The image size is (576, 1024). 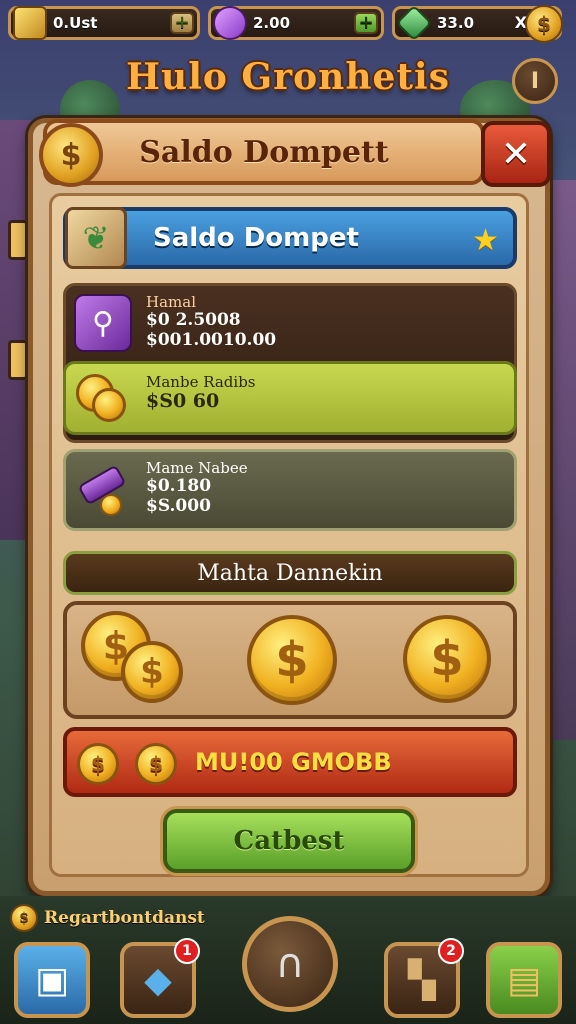 What do you see at coordinates (171, 302) in the screenshot?
I see `item-name: Hamal` at bounding box center [171, 302].